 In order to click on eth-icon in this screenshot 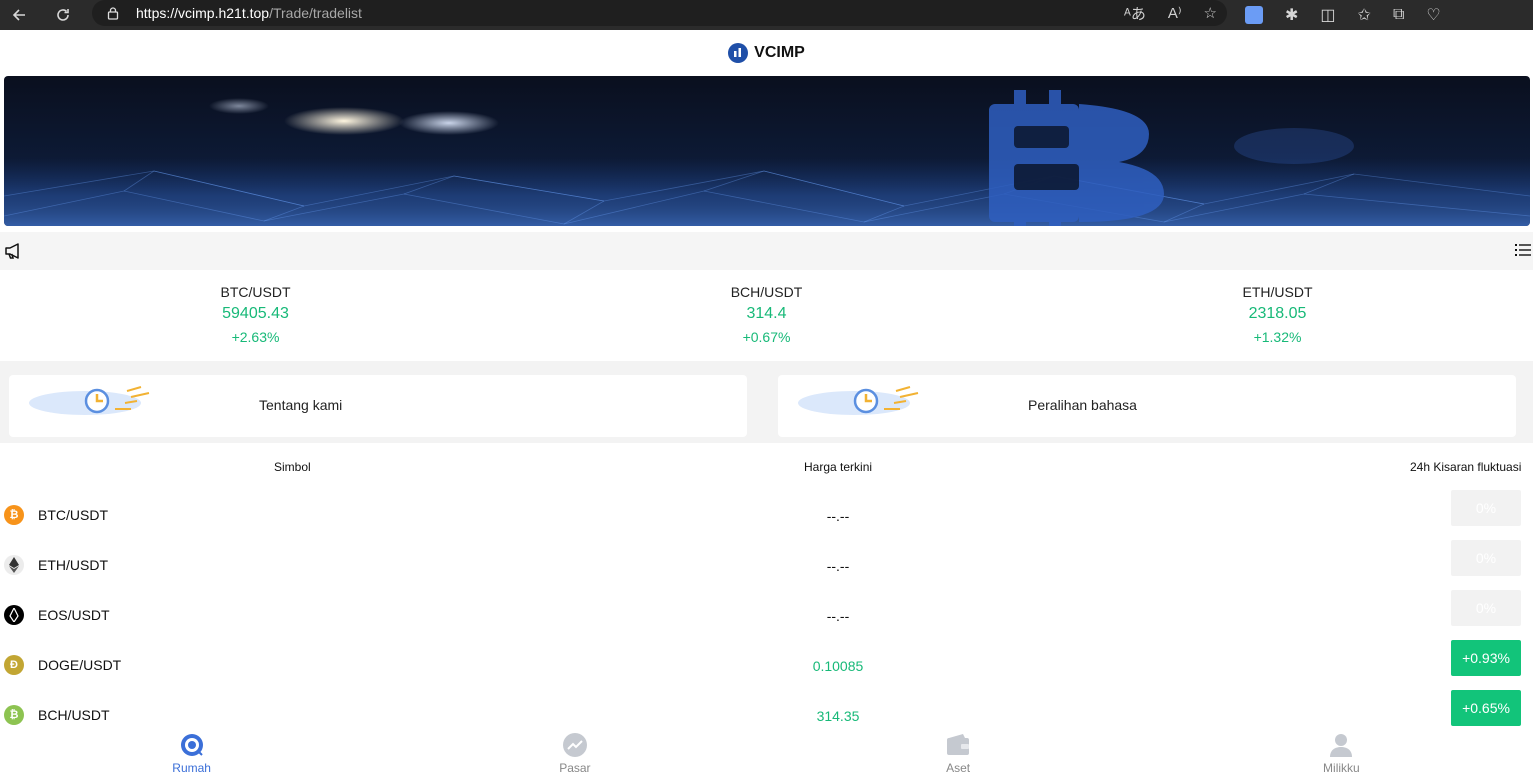, I will do `click(14, 565)`.